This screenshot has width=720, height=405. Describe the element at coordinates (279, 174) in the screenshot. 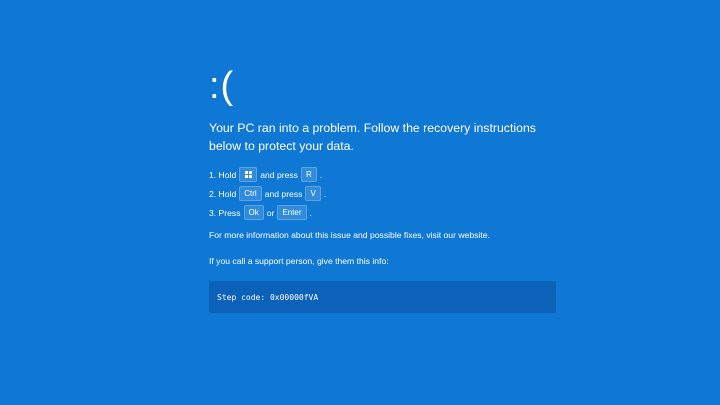

I see `step-1-middle: and press` at that location.